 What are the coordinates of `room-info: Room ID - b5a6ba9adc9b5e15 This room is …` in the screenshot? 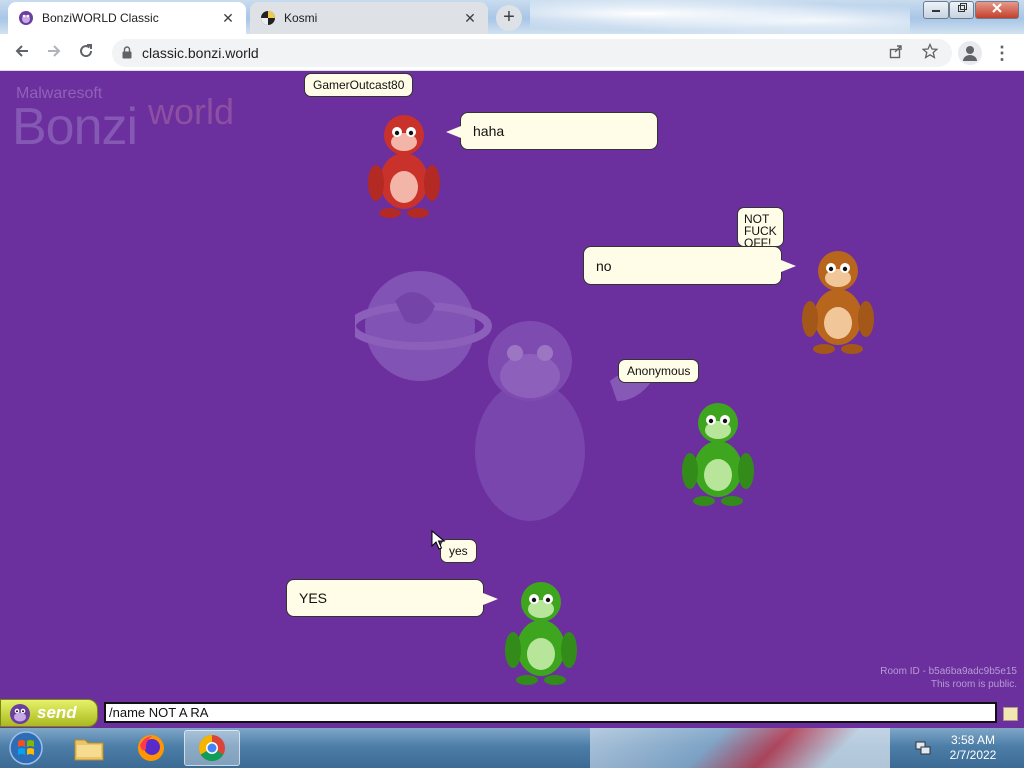 It's located at (948, 678).